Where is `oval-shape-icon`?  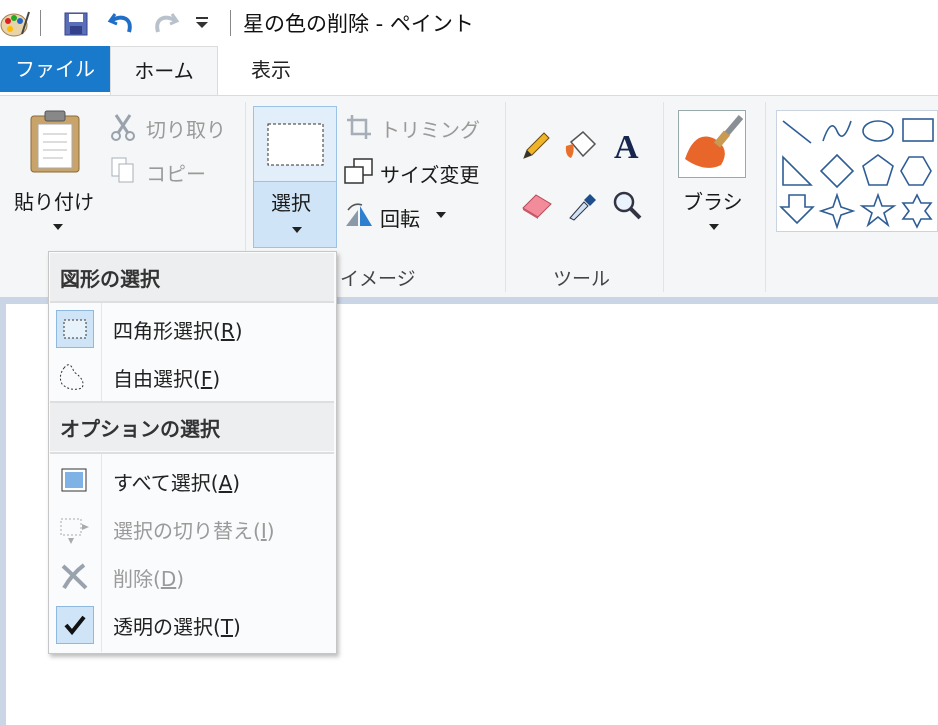 oval-shape-icon is located at coordinates (878, 131).